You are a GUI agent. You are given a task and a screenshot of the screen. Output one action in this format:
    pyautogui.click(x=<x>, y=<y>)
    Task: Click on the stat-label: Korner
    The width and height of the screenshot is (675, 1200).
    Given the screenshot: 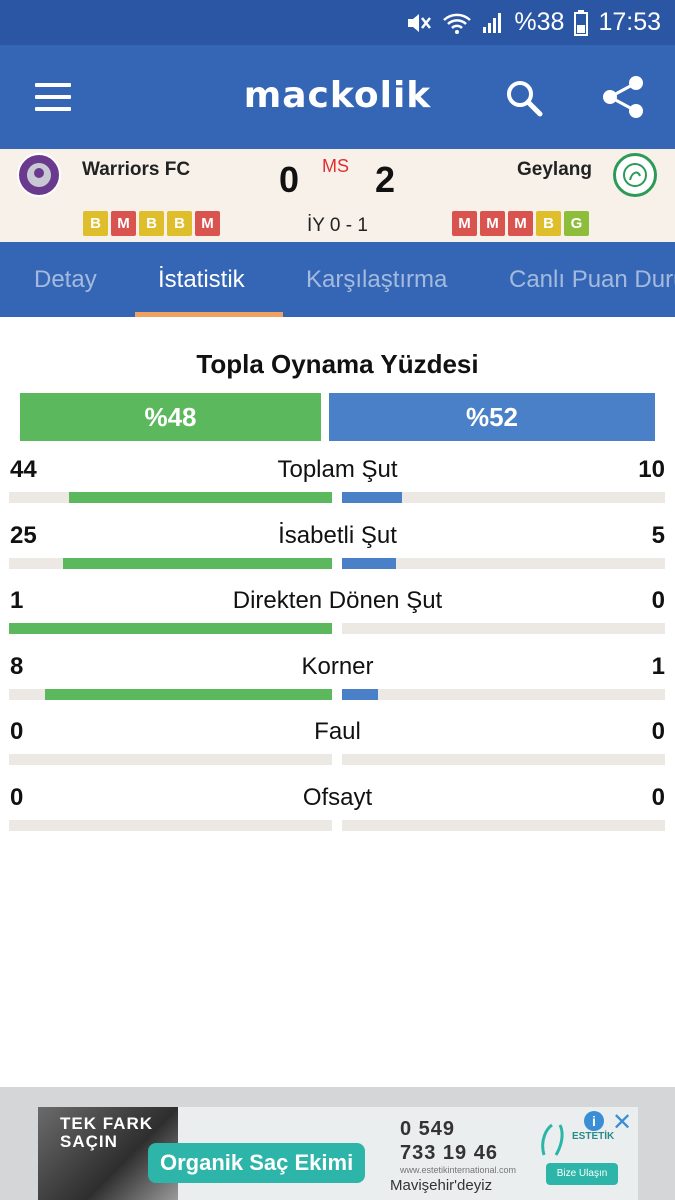 What is the action you would take?
    pyautogui.click(x=337, y=666)
    